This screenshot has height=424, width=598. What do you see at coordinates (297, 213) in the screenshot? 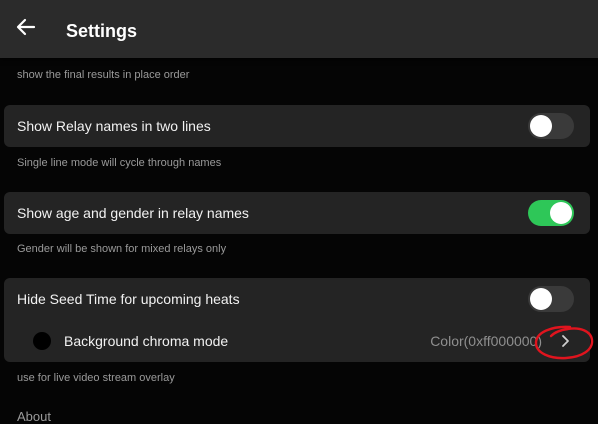
I see `setting-age-gender: Show age and gender in relay names` at bounding box center [297, 213].